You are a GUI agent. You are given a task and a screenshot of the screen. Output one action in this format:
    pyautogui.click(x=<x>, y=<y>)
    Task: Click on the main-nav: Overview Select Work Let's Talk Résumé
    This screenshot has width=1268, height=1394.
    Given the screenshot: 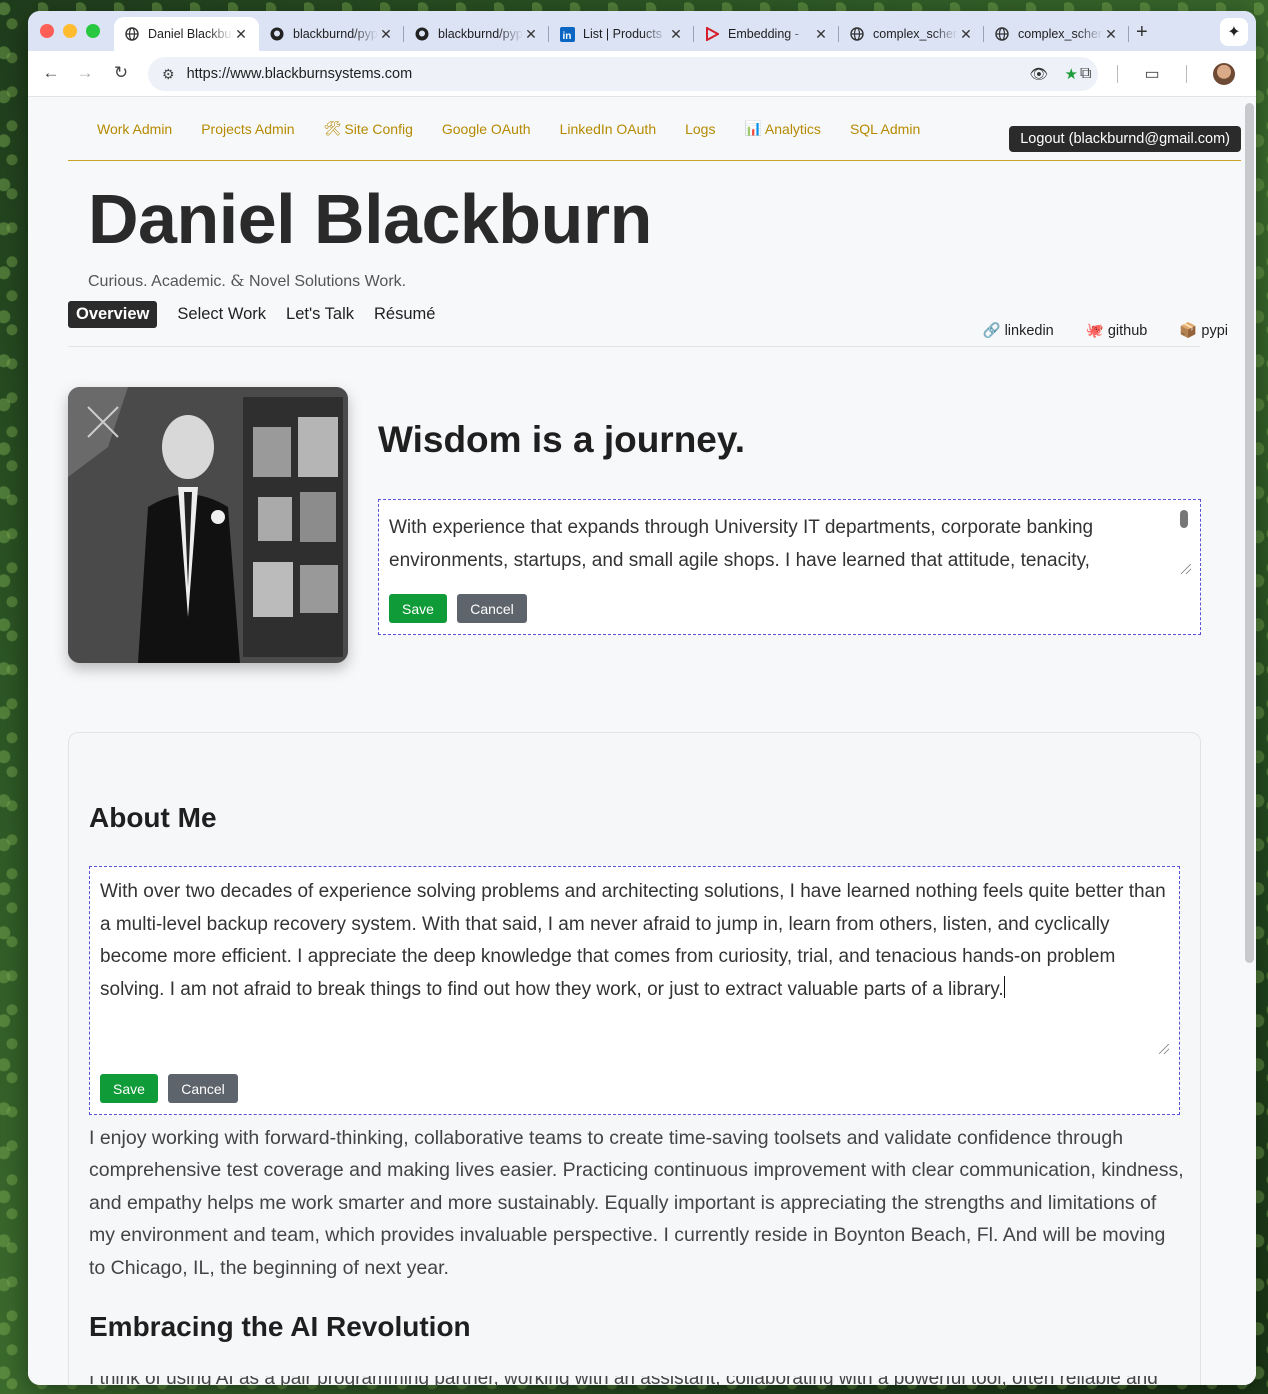 What is the action you would take?
    pyautogui.click(x=261, y=314)
    